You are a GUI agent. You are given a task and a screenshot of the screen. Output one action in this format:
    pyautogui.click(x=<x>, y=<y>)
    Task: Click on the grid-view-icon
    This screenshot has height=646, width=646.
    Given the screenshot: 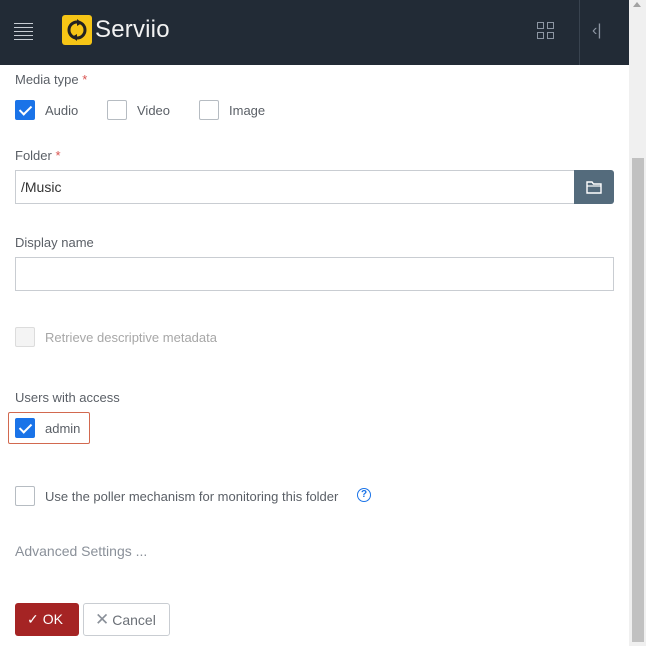 What is the action you would take?
    pyautogui.click(x=546, y=31)
    